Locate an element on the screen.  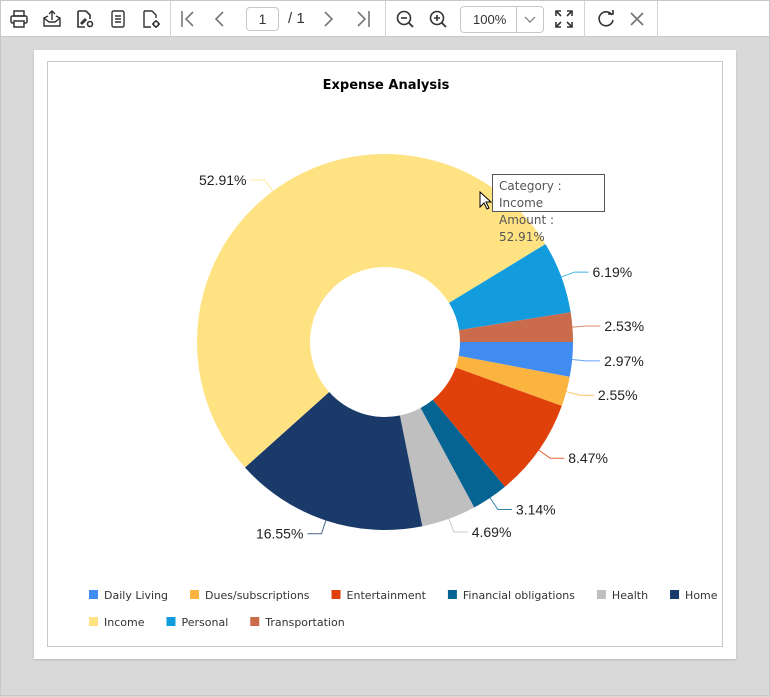
data-label: 4.69% is located at coordinates (492, 532).